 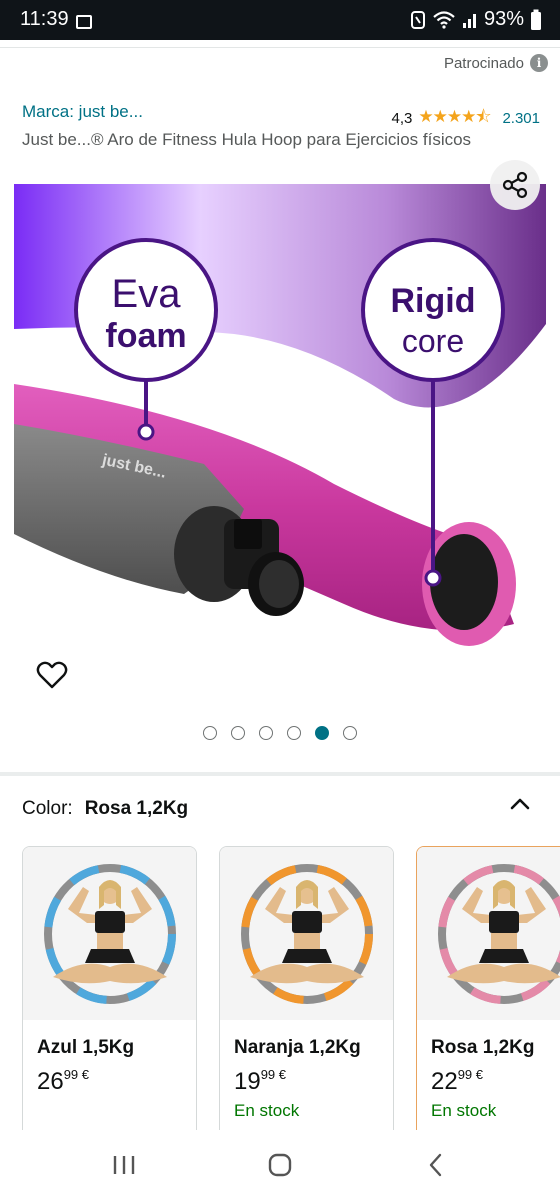 I want to click on back-button, so click(x=436, y=1165).